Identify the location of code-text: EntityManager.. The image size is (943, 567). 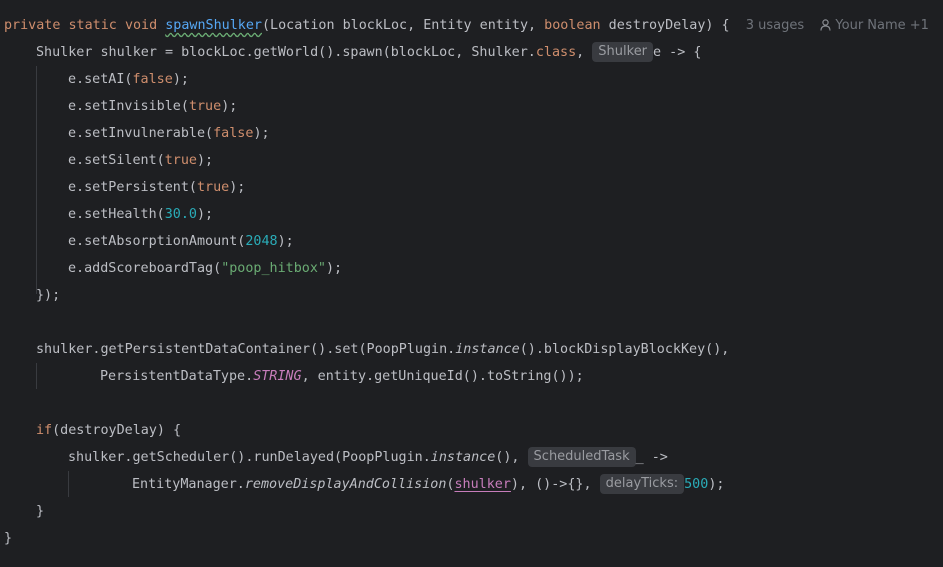
(188, 484).